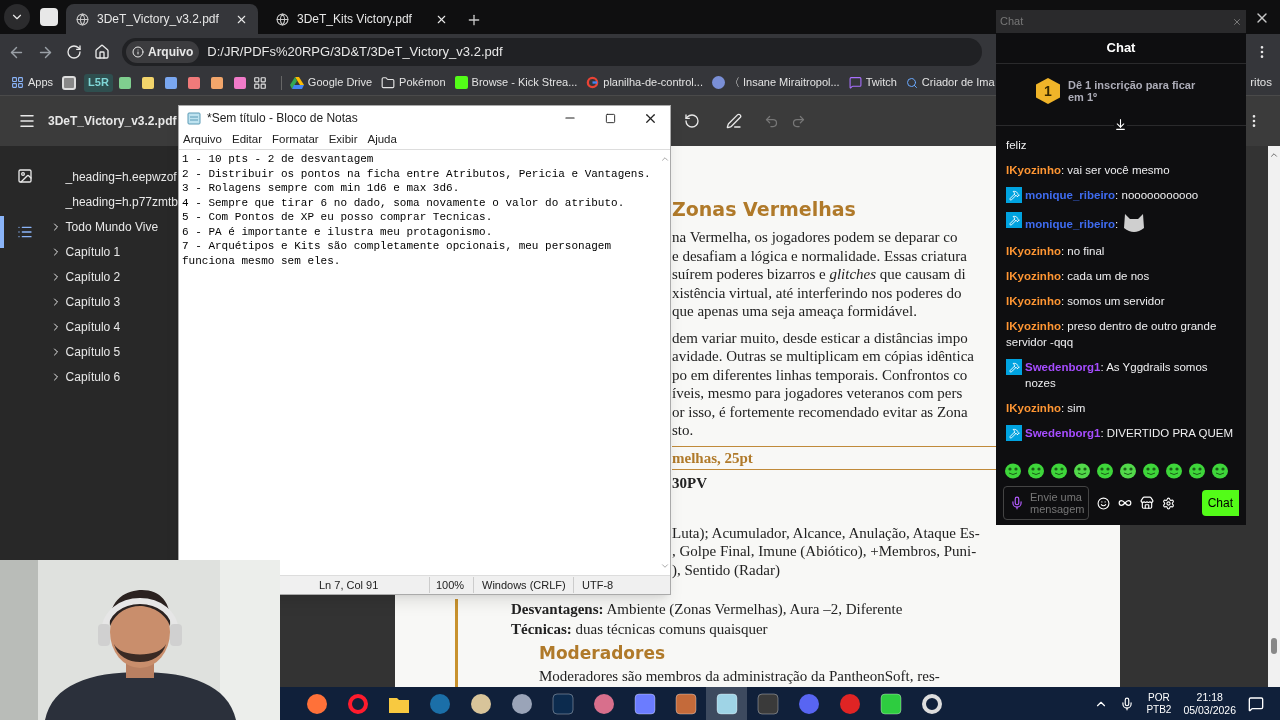  What do you see at coordinates (1046, 503) in the screenshot?
I see `message-field: Envie uma mensagem` at bounding box center [1046, 503].